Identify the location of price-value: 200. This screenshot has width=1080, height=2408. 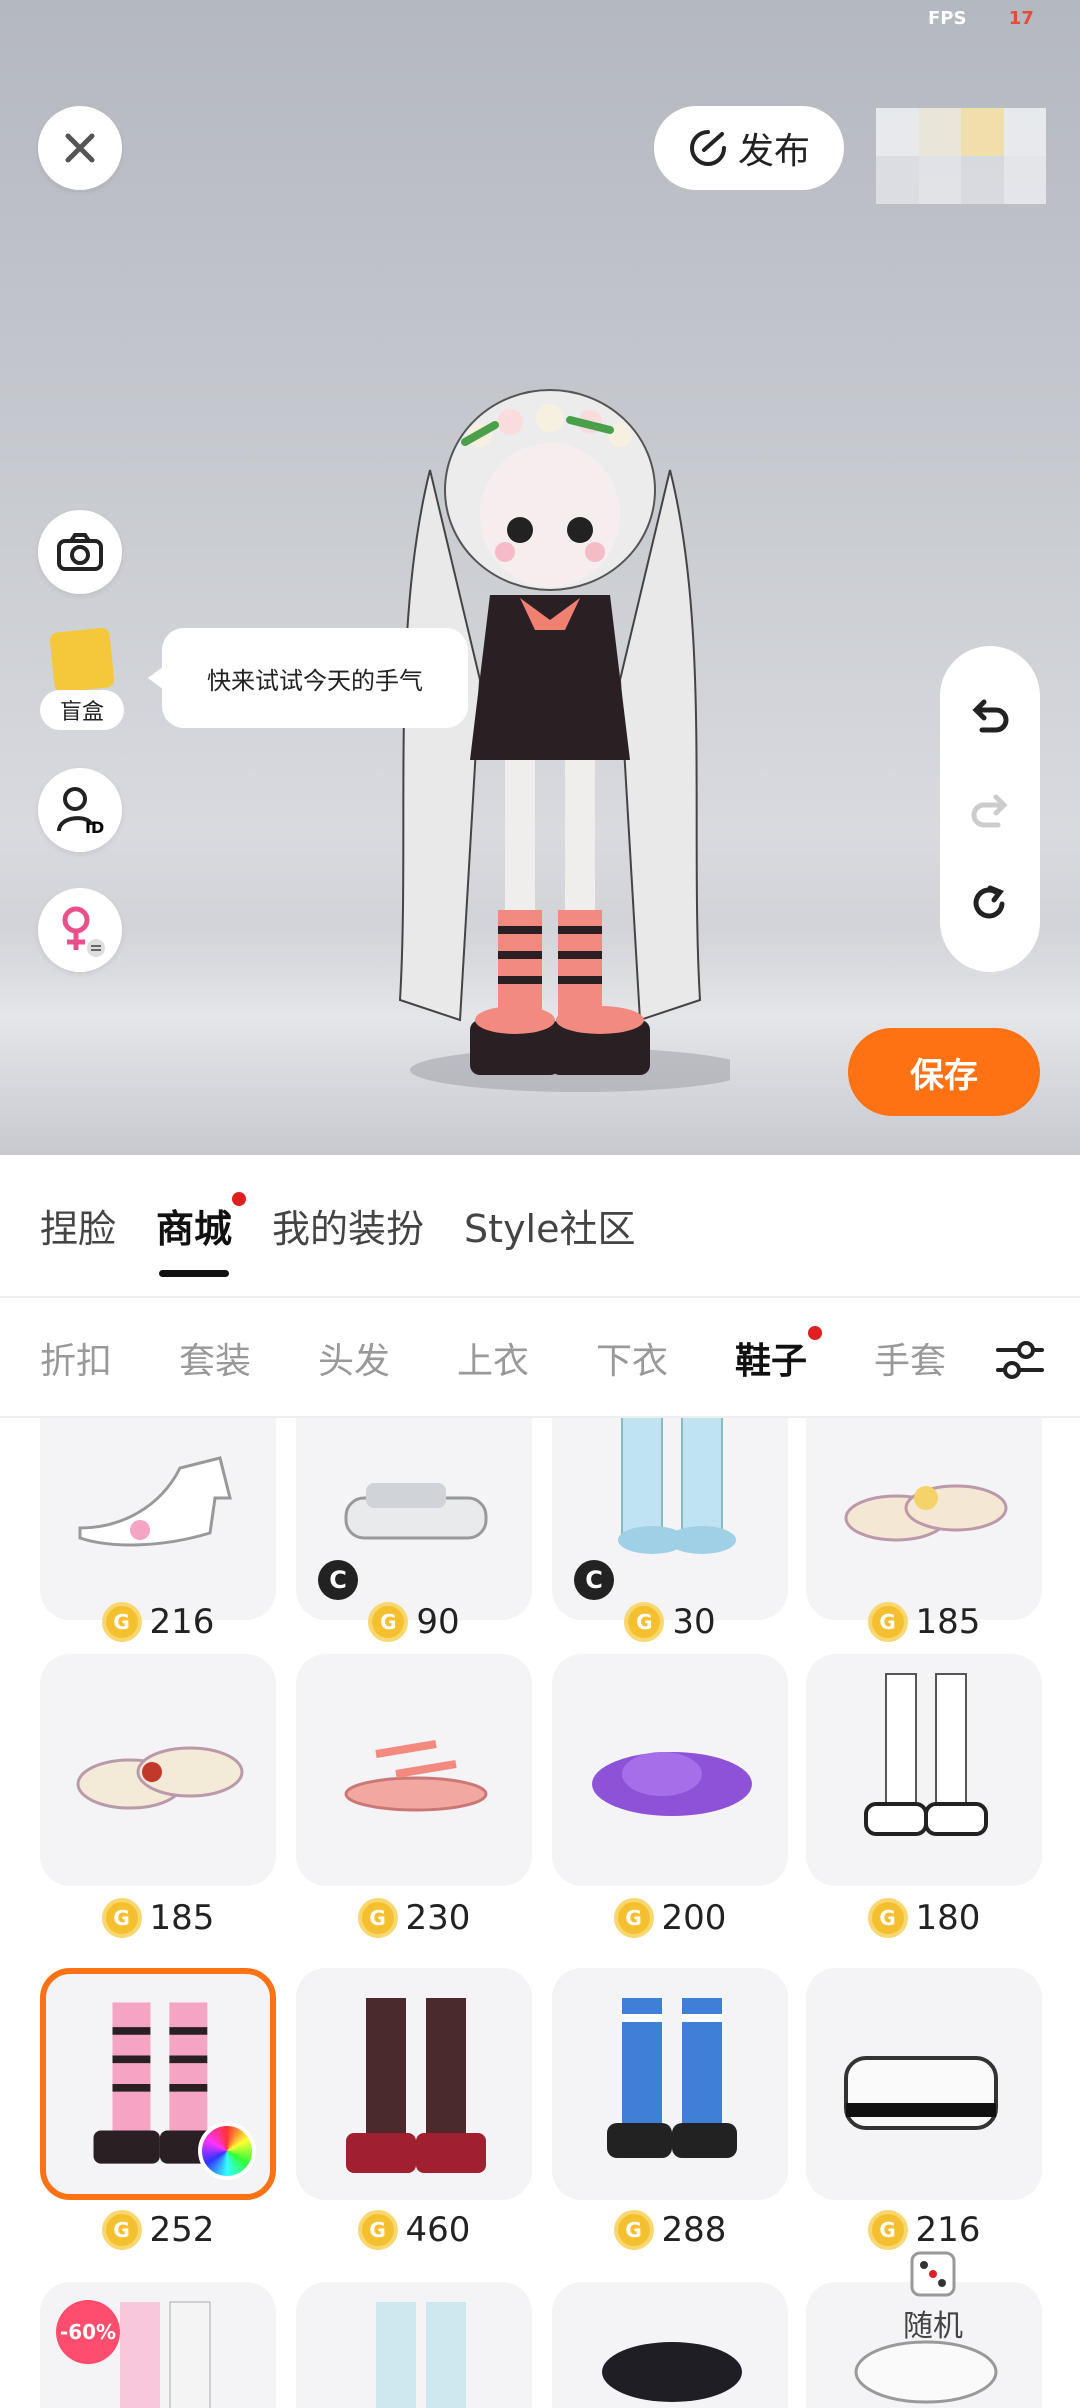
(694, 1918).